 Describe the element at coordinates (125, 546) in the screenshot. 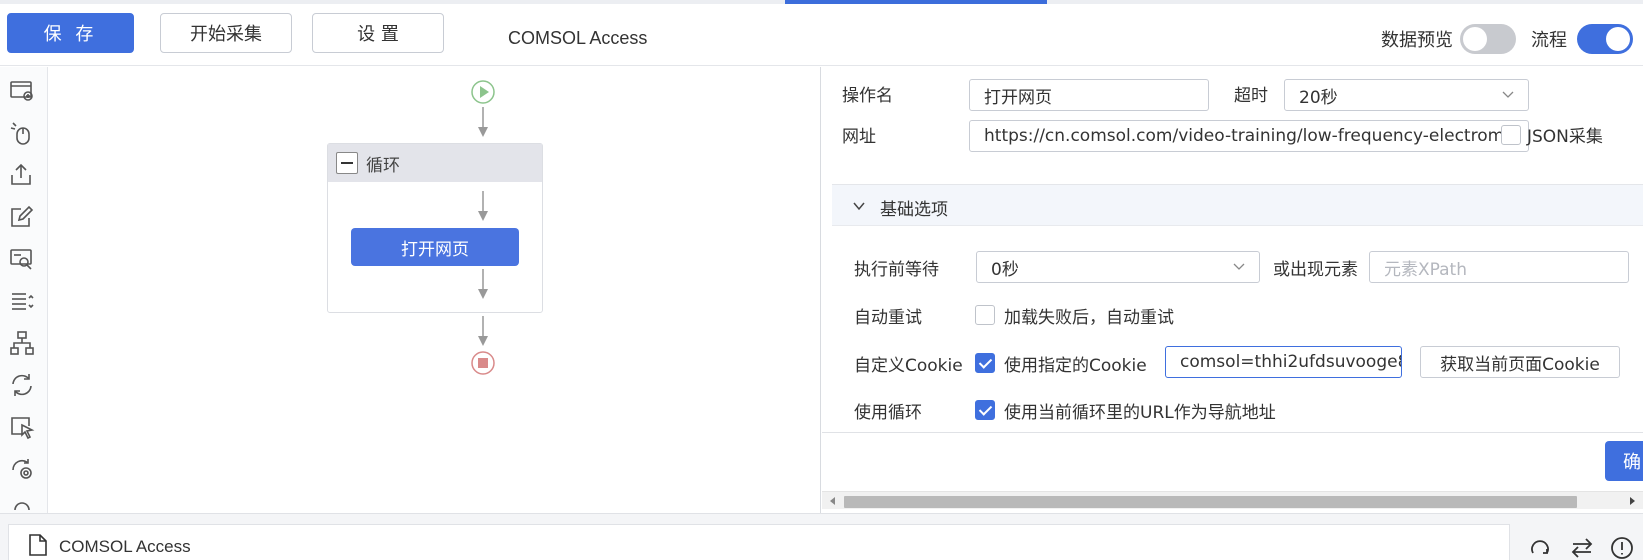

I see `document-tab-title: COMSOL Access` at that location.